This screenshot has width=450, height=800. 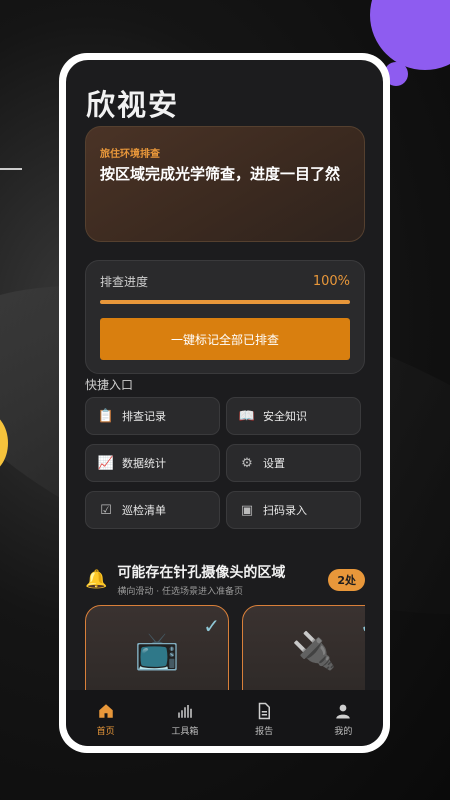 I want to click on hero-banner: 旅住环境排查 按区域完成光学筛查，进度一目了然, so click(x=225, y=184).